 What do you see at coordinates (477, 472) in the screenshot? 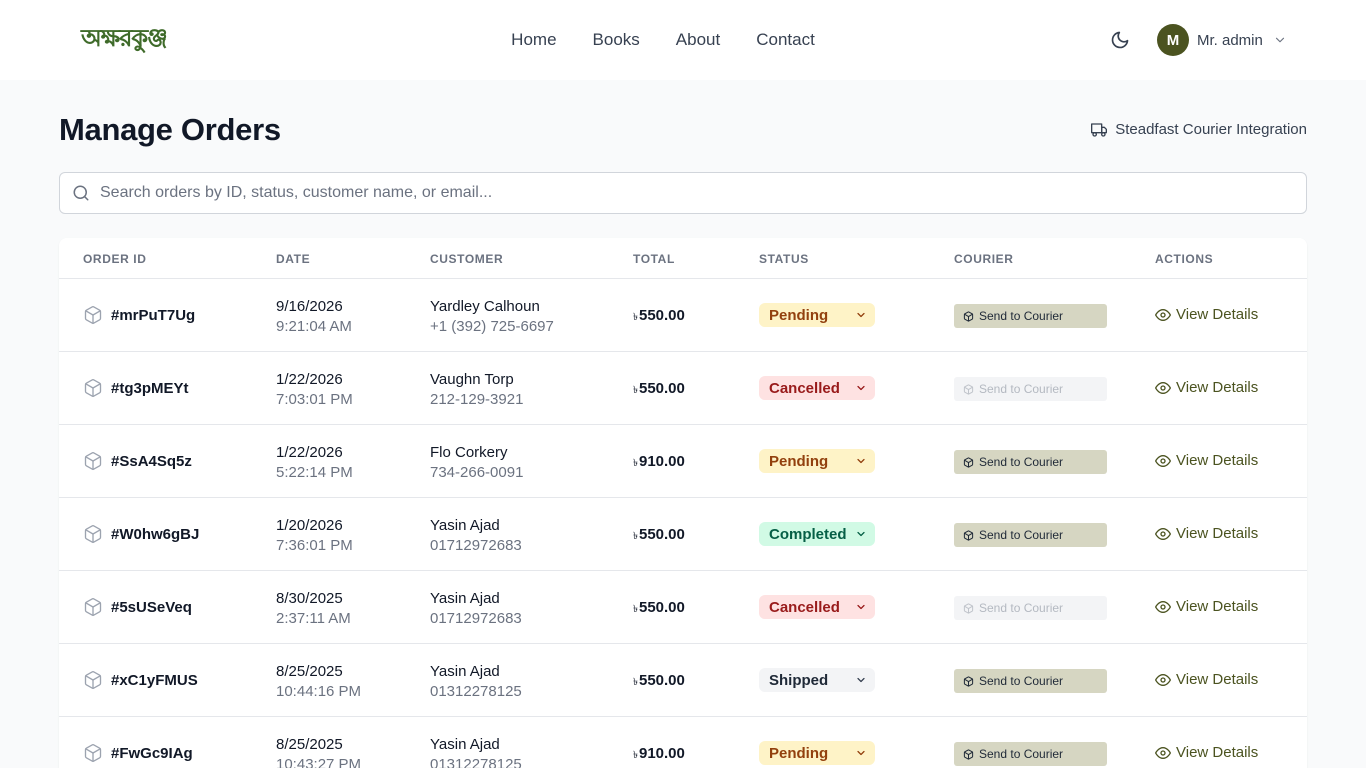
I see `customer-phone: 734-266-0091` at bounding box center [477, 472].